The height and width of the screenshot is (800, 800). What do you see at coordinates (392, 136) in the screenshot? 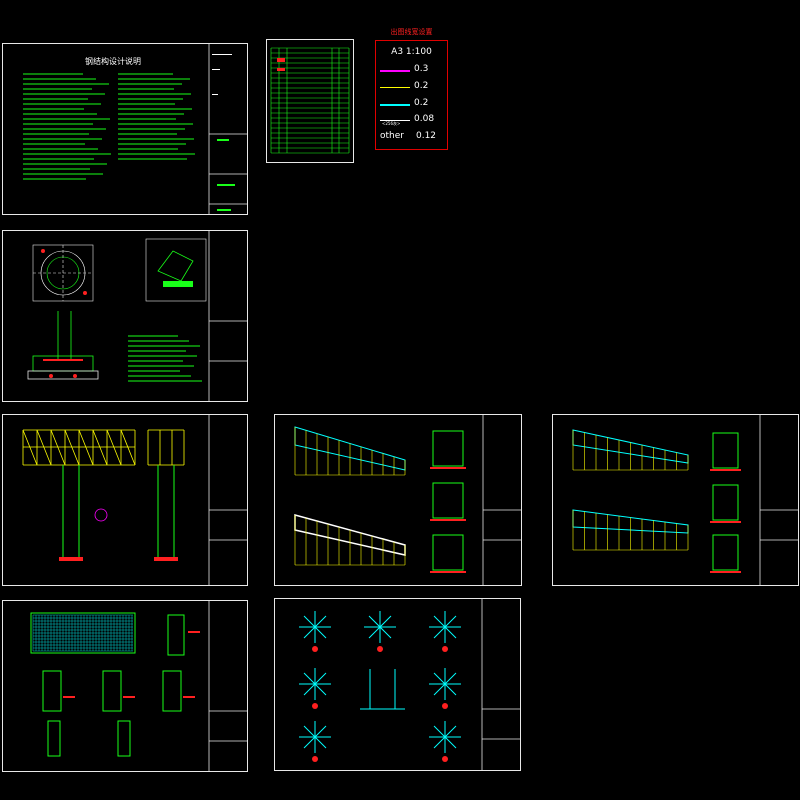
I see `legend-other-label: other` at bounding box center [392, 136].